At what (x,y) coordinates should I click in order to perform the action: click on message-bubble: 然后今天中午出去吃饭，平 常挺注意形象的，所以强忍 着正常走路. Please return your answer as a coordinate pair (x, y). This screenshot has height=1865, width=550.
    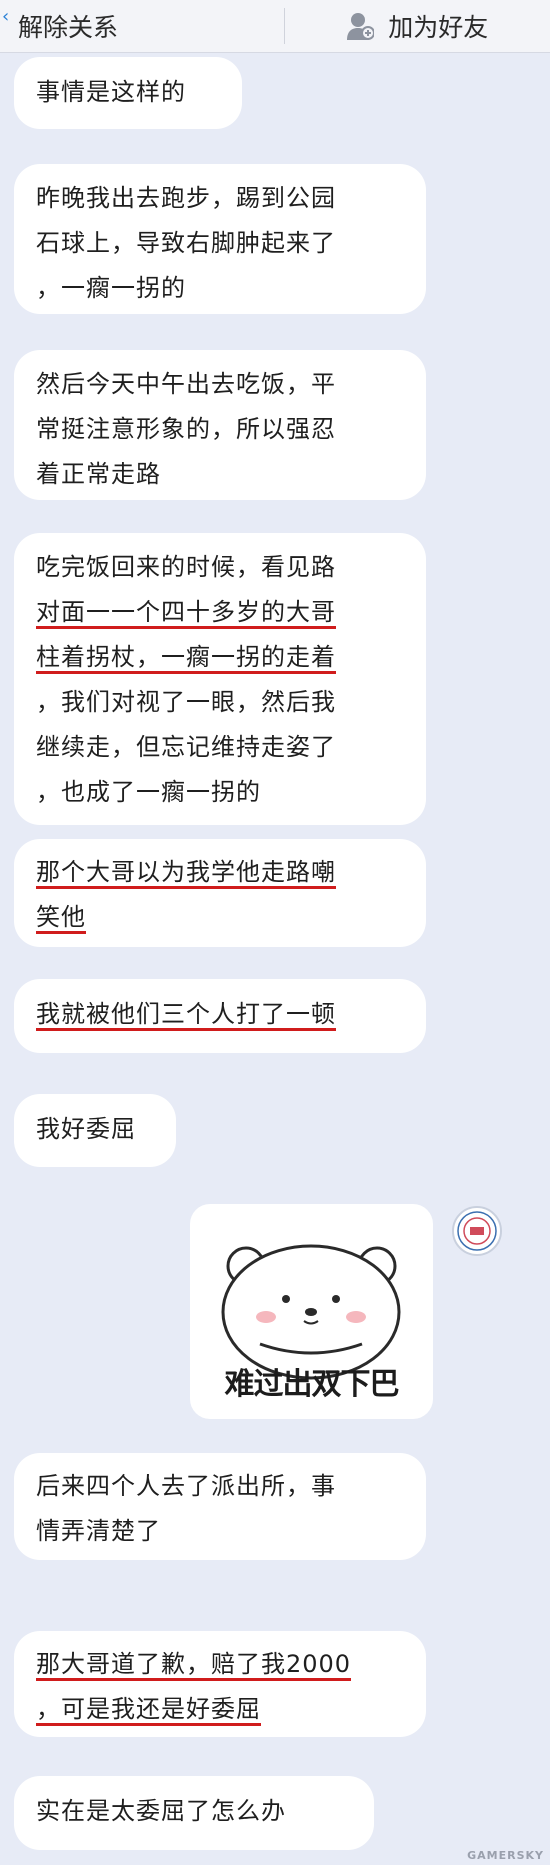
    Looking at the image, I should click on (220, 425).